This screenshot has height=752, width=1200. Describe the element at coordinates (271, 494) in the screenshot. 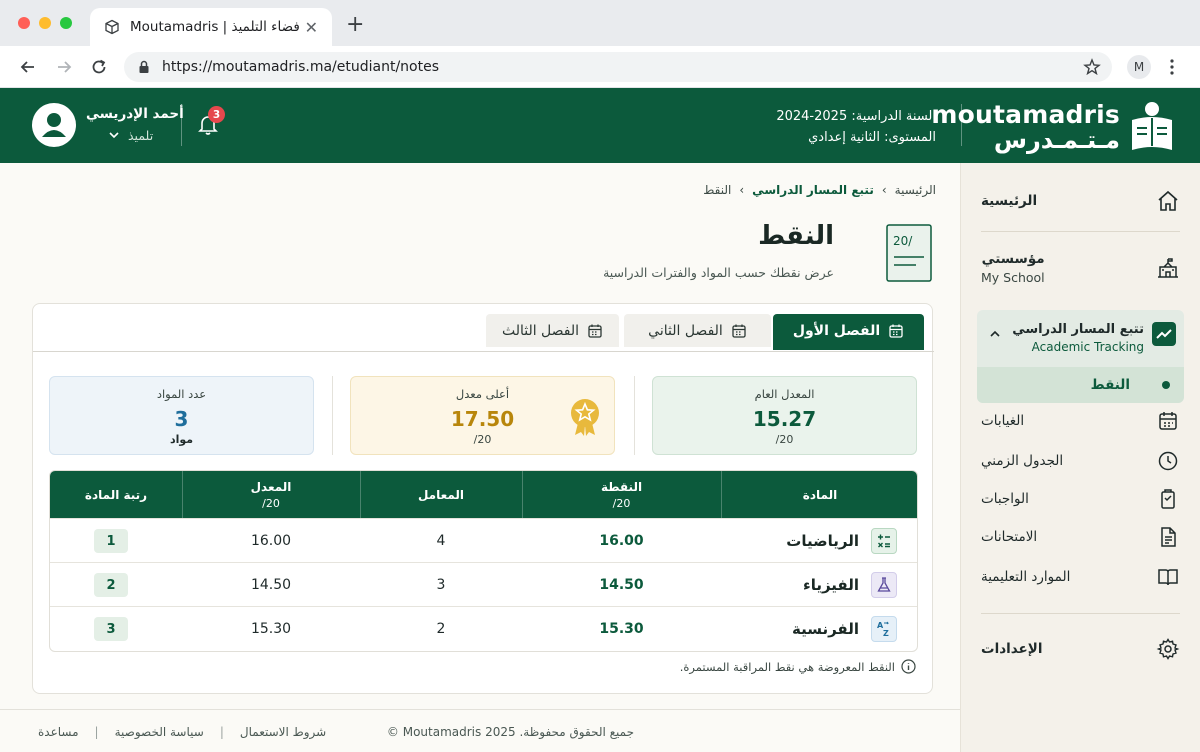

I see `column-header-average: المعدل/20` at that location.